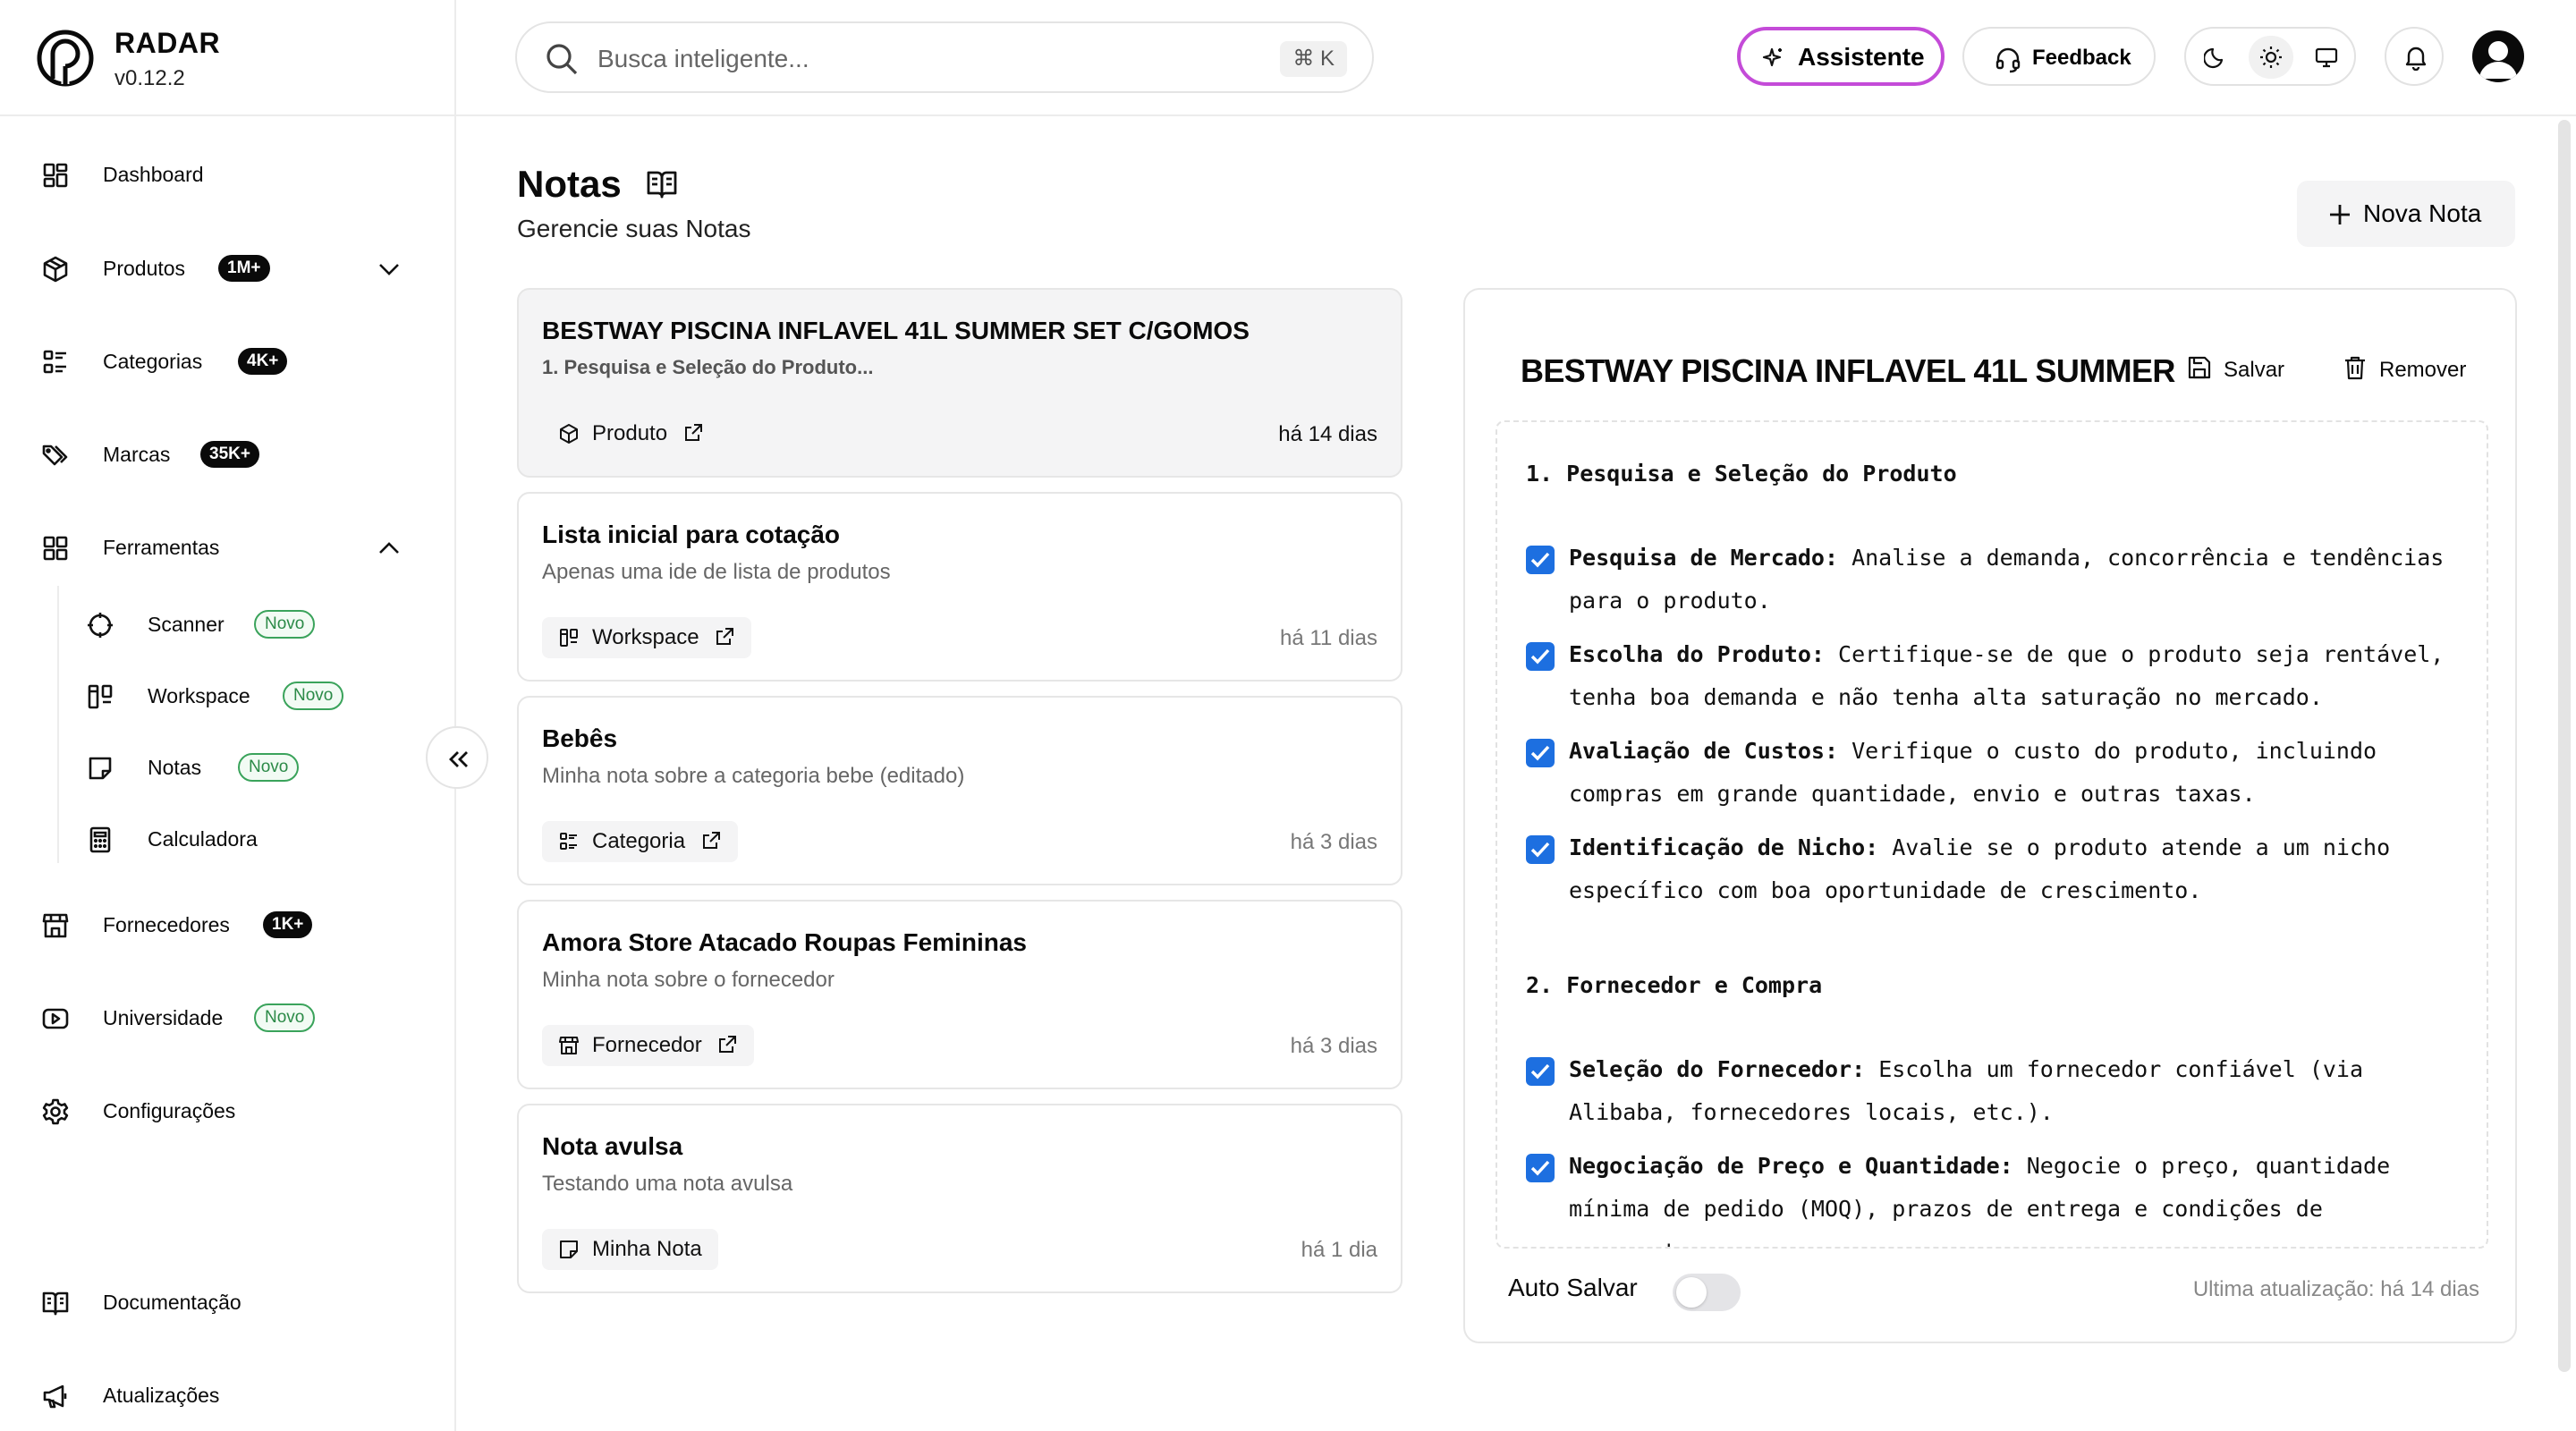 The height and width of the screenshot is (1431, 2576). What do you see at coordinates (647, 1249) in the screenshot?
I see `note-tag-label: Minha Nota` at bounding box center [647, 1249].